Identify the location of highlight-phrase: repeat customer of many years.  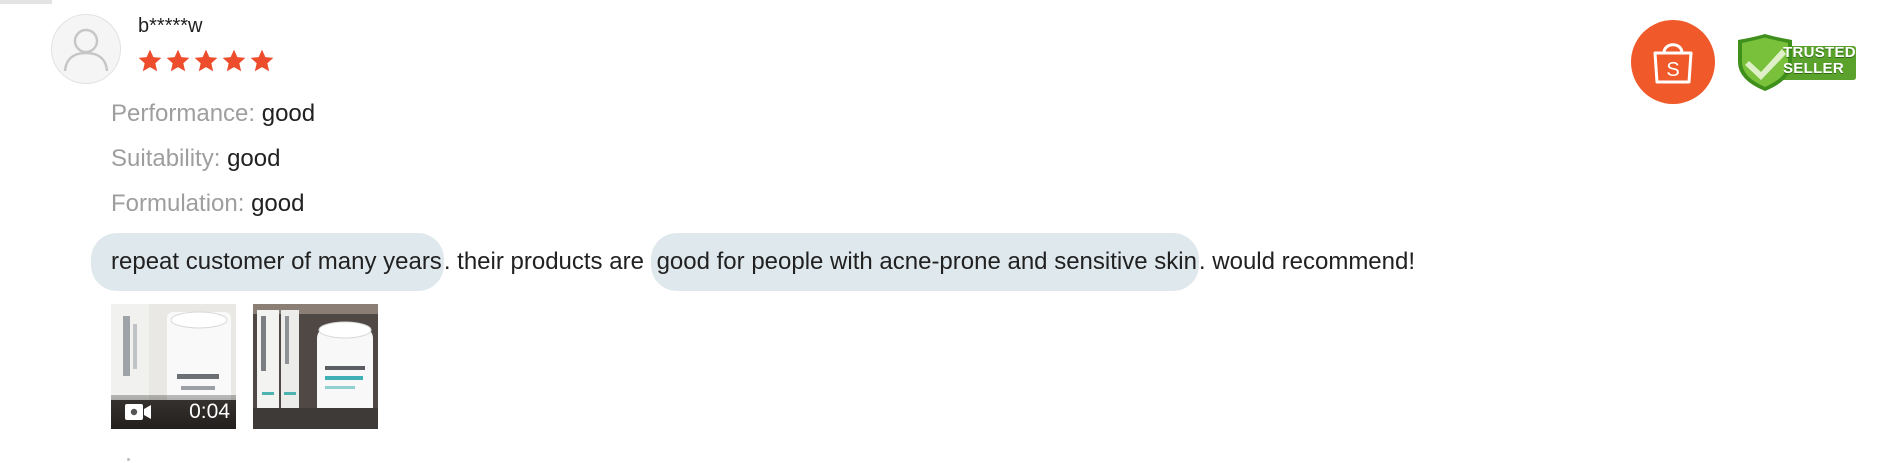
(267, 262).